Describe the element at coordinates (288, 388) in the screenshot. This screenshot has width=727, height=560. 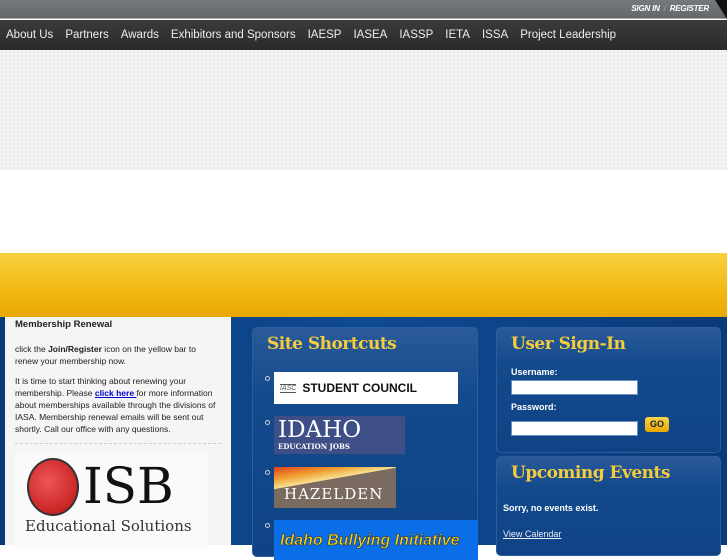
I see `iasc-logo: IASC` at that location.